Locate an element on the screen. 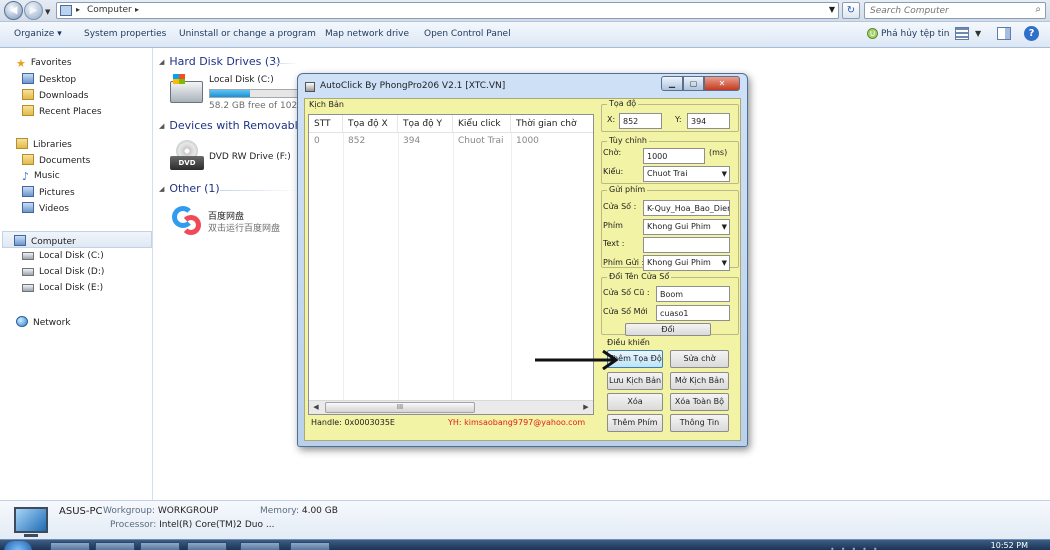 This screenshot has width=1050, height=550. column-header-click-type: Kiểu click is located at coordinates (482, 123).